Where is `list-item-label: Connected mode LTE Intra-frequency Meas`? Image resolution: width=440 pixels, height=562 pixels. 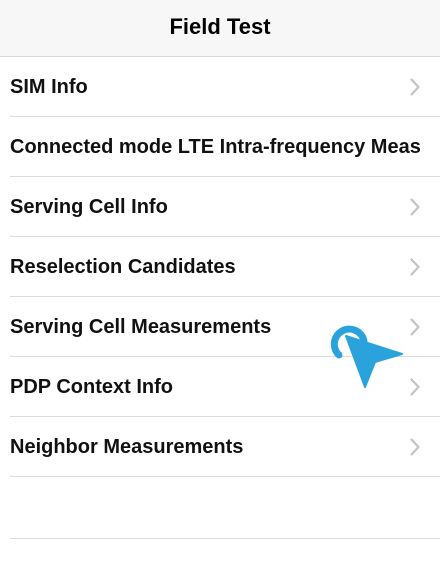 list-item-label: Connected mode LTE Intra-frequency Meas is located at coordinates (215, 147).